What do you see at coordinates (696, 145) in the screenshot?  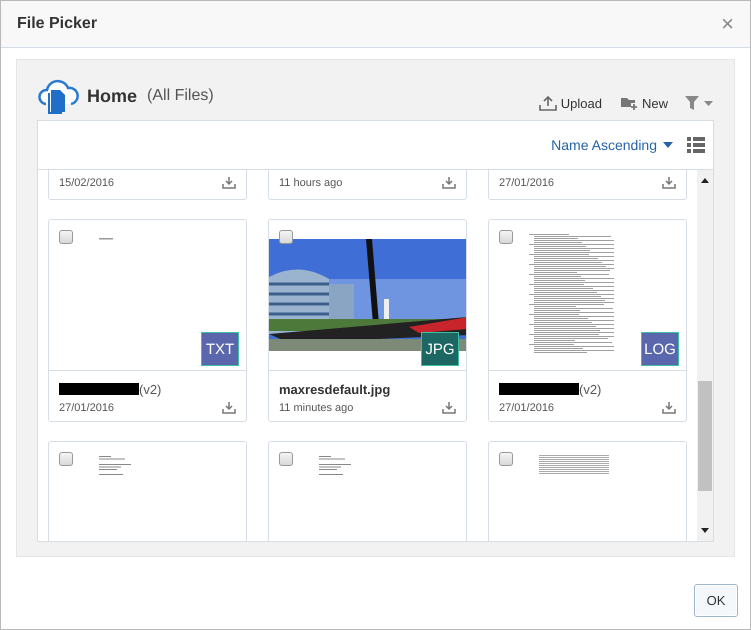 I see `list-view-icon` at bounding box center [696, 145].